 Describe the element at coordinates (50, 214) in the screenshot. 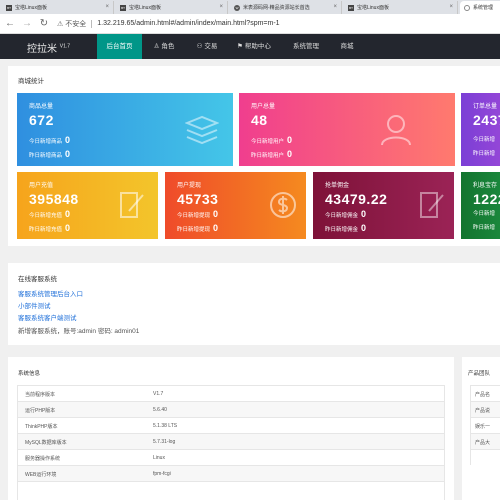

I see `card-today: 今日新增充值 0` at that location.